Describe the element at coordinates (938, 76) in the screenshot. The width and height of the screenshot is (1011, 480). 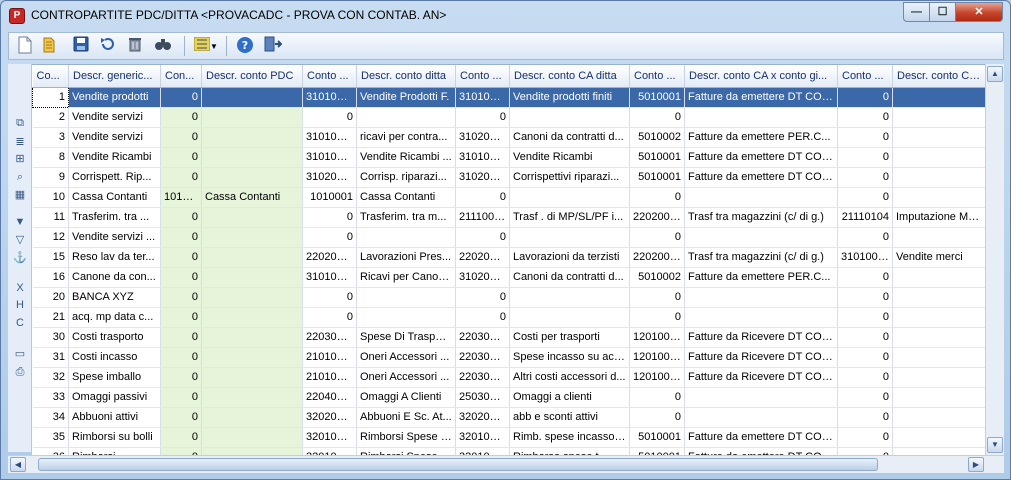
I see `column-header: Descr. conto CA 2` at that location.